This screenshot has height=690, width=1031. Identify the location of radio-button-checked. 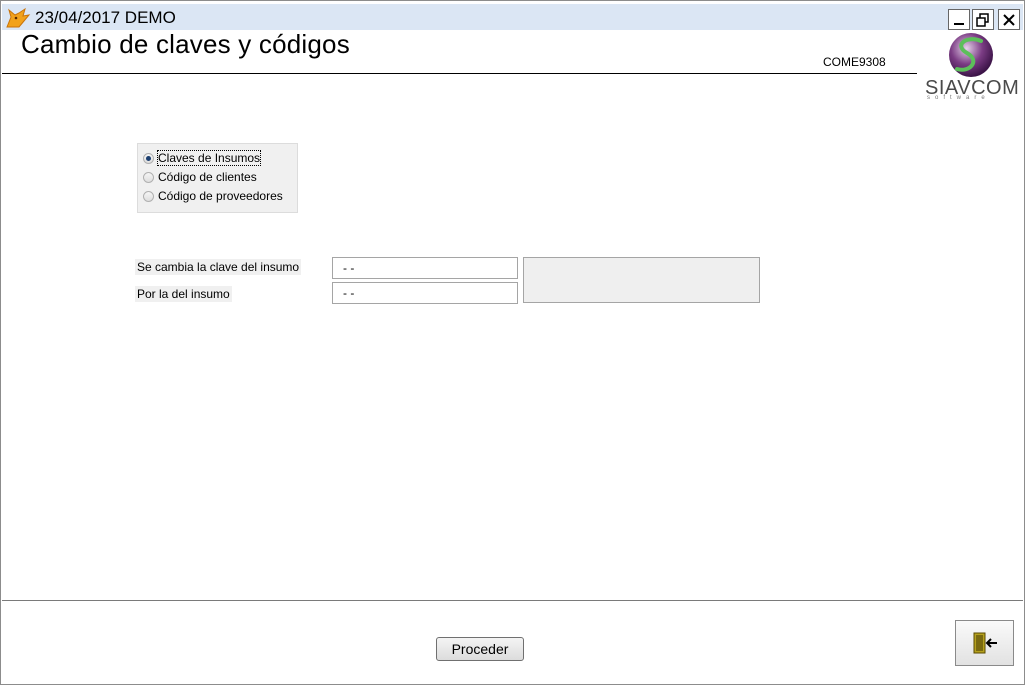
(148, 158).